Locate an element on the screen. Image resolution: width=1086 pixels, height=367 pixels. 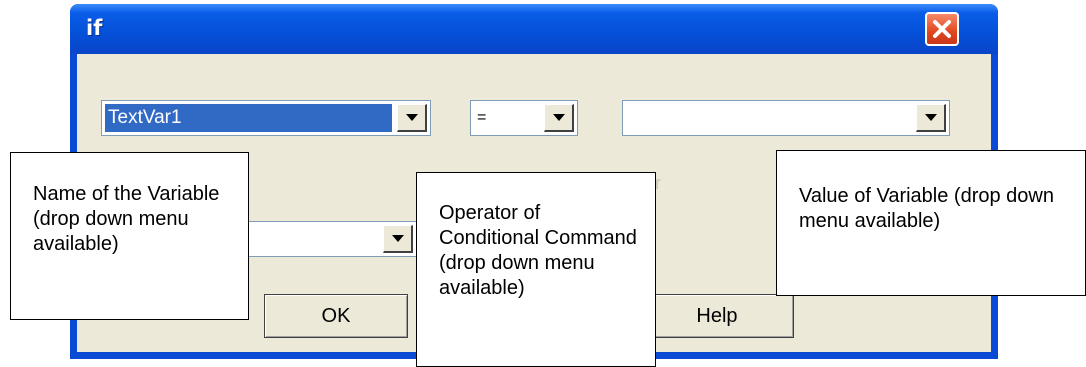
help-button: Help is located at coordinates (717, 316).